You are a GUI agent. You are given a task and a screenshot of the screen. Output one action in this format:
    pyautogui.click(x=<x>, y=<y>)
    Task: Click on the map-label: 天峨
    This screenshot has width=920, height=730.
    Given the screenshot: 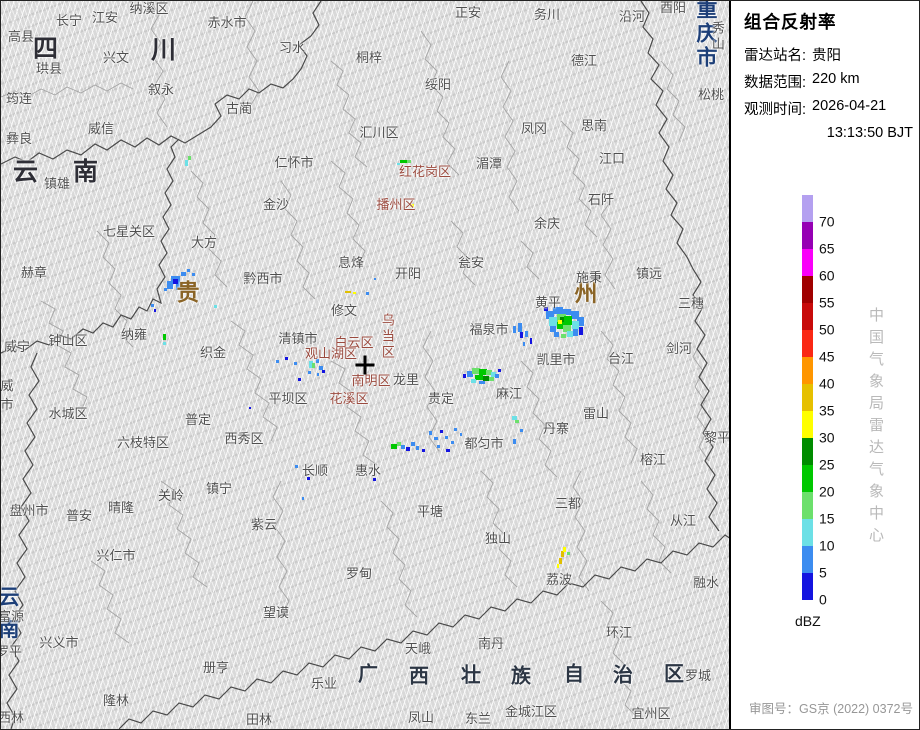 What is the action you would take?
    pyautogui.click(x=418, y=649)
    